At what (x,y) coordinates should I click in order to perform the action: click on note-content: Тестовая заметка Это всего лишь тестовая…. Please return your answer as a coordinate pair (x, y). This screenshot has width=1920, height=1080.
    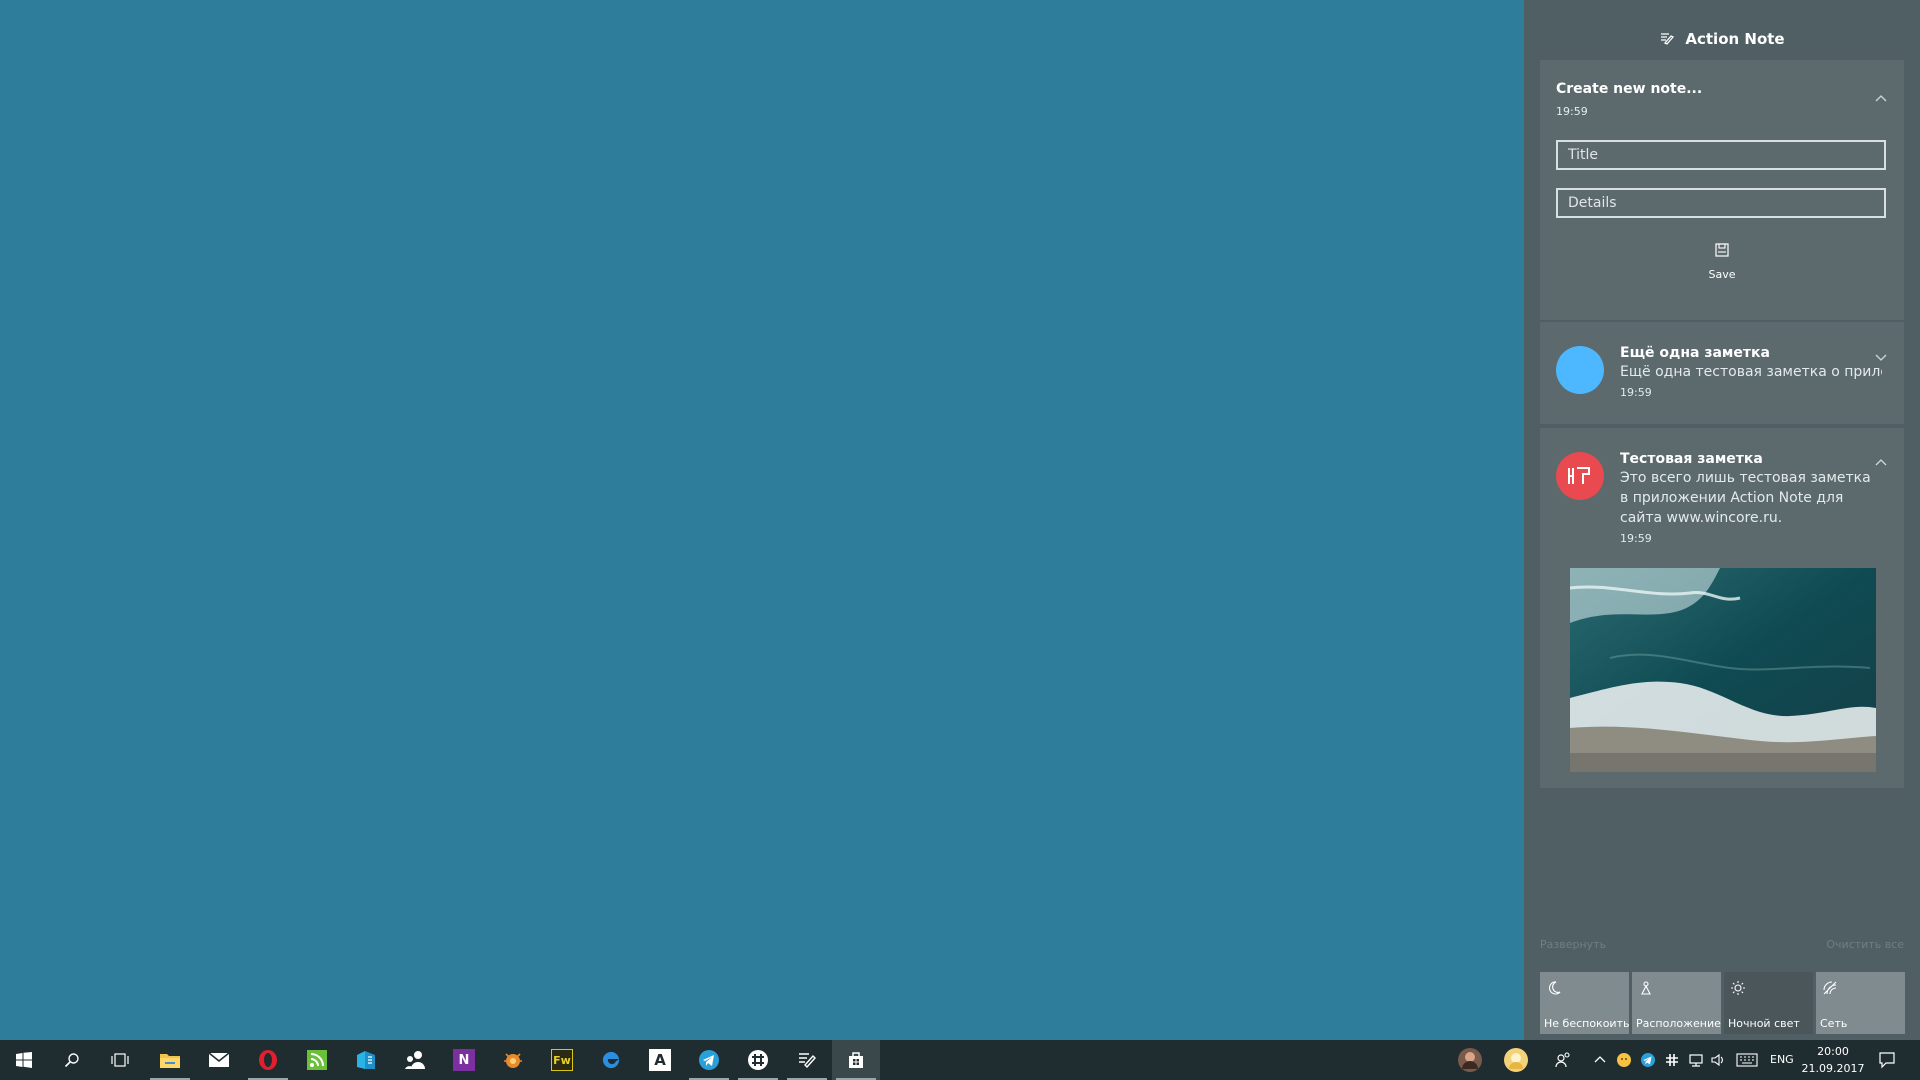
    Looking at the image, I should click on (1751, 497).